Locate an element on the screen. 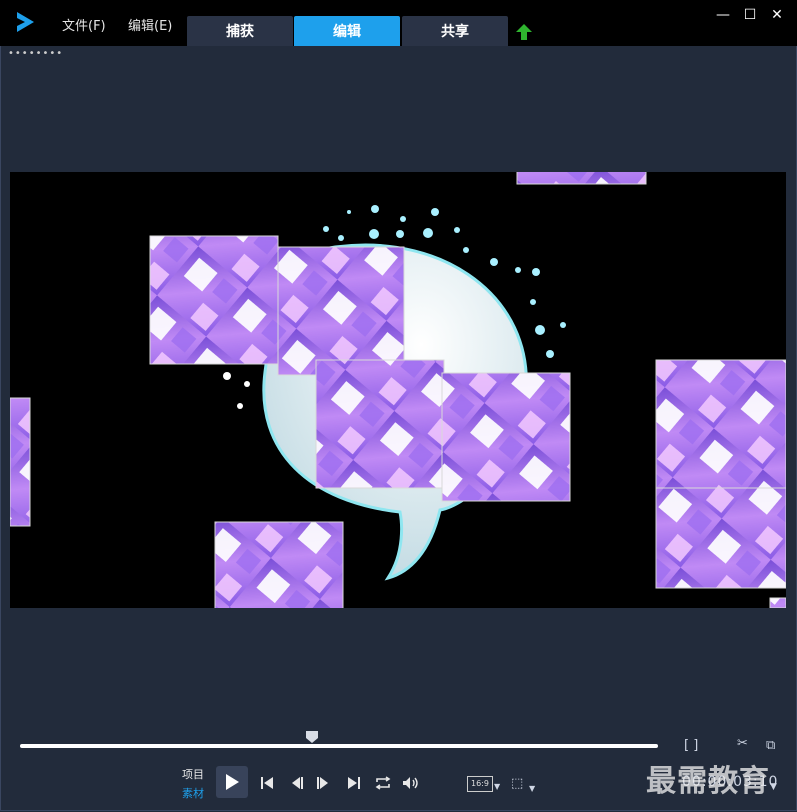  watermark-text: 最需教育 is located at coordinates (708, 781).